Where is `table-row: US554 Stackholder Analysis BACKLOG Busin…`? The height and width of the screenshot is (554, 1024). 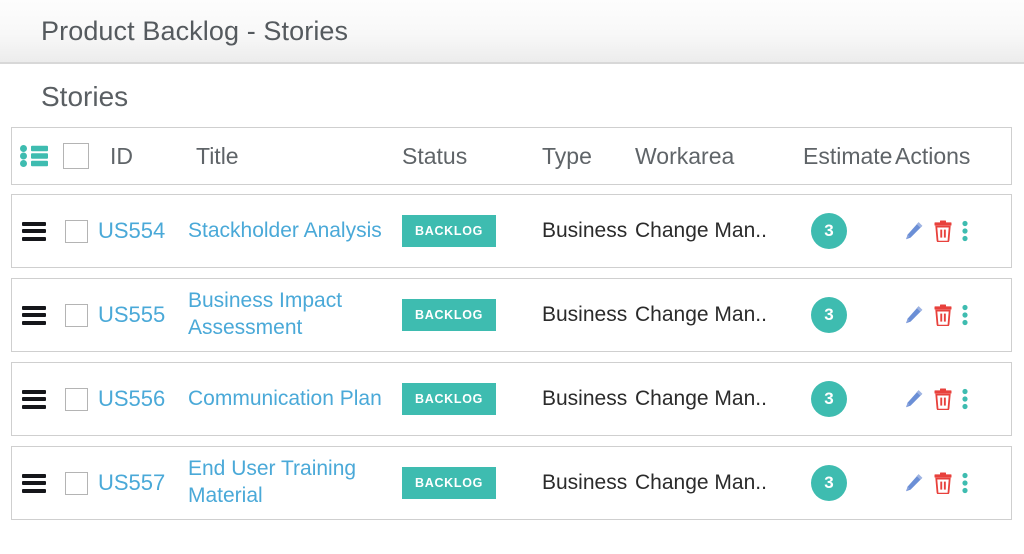 table-row: US554 Stackholder Analysis BACKLOG Busin… is located at coordinates (511, 231).